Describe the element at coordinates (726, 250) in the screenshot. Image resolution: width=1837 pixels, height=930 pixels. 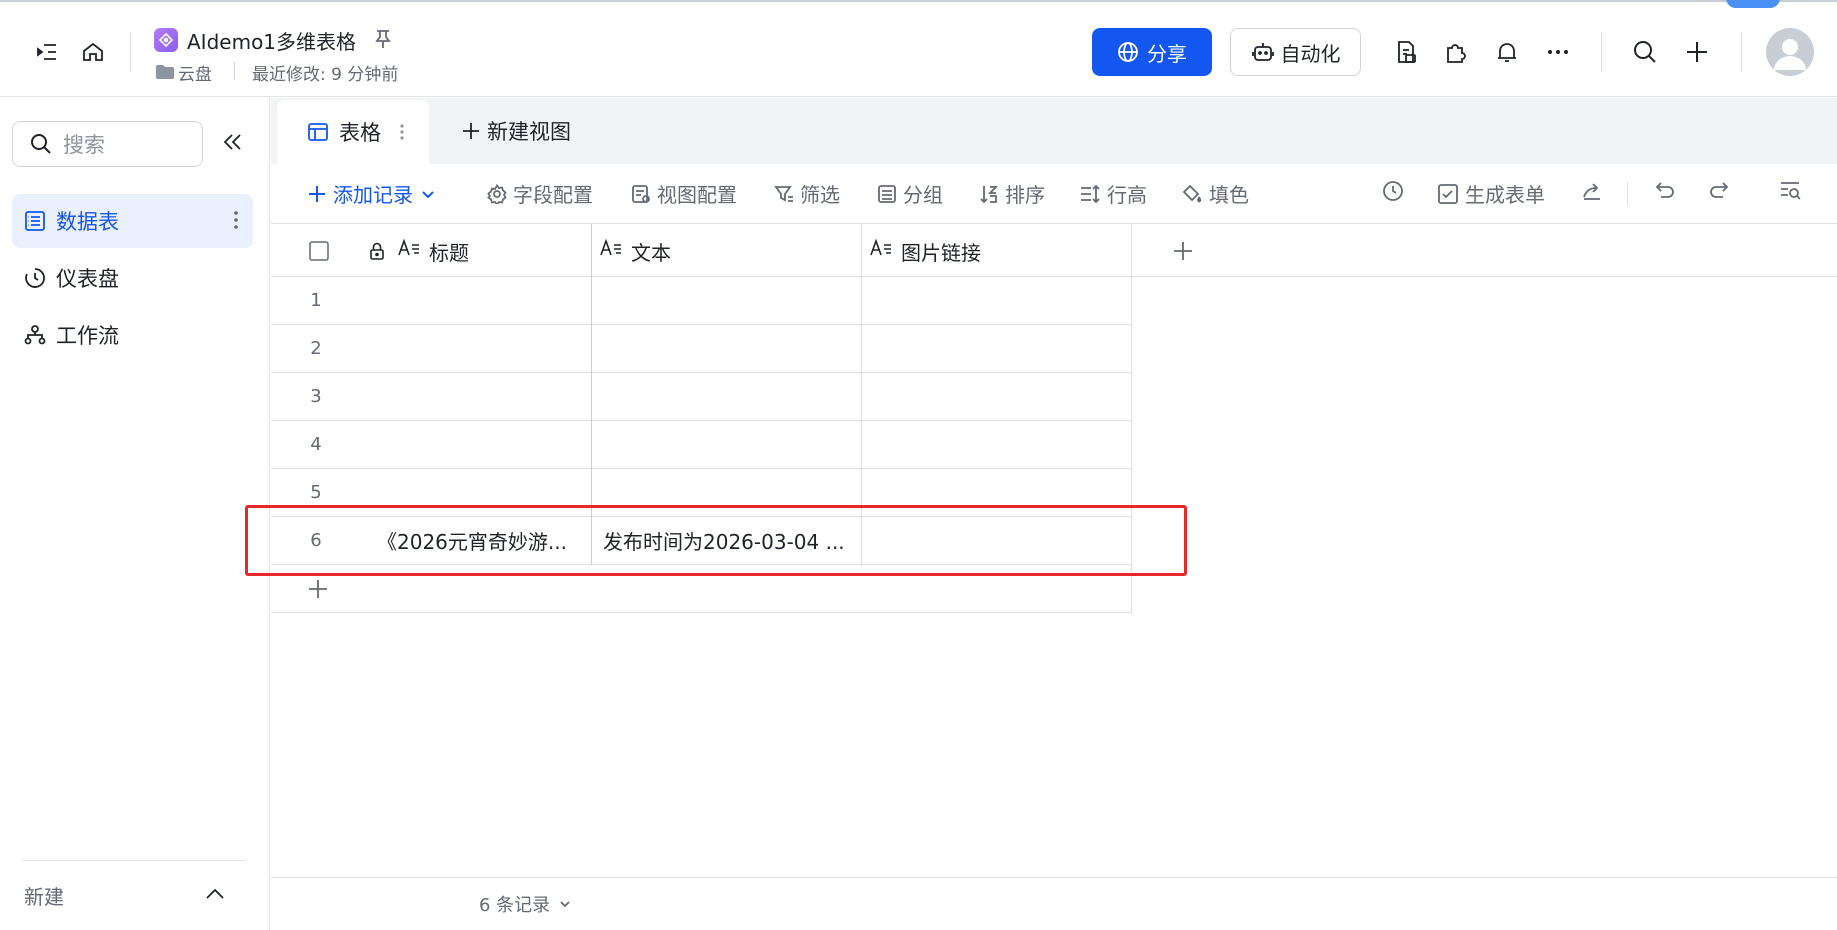
I see `header-cell-text: 文本` at that location.